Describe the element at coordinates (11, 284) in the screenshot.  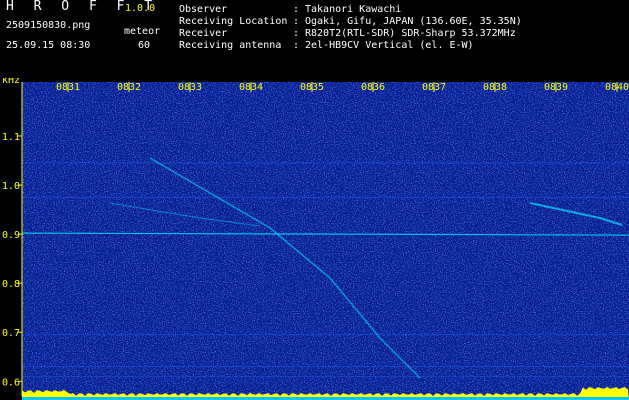
I see `y-tick-label: 0.8` at that location.